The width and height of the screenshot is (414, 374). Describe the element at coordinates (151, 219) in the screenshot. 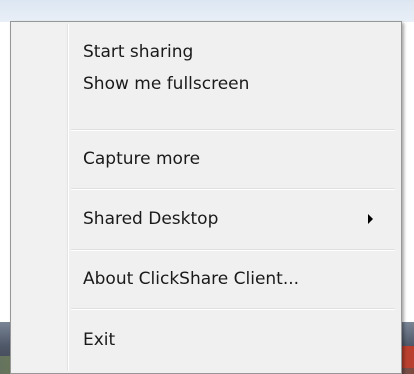

I see `menu-item-label: Shared Desktop` at that location.